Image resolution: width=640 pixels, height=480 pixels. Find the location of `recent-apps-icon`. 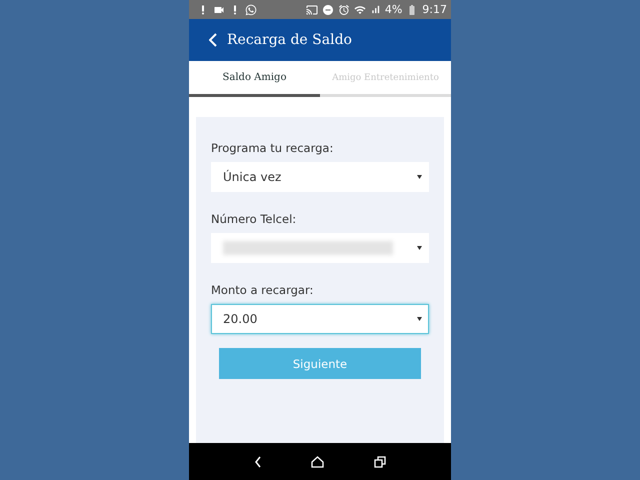

recent-apps-icon is located at coordinates (380, 462).